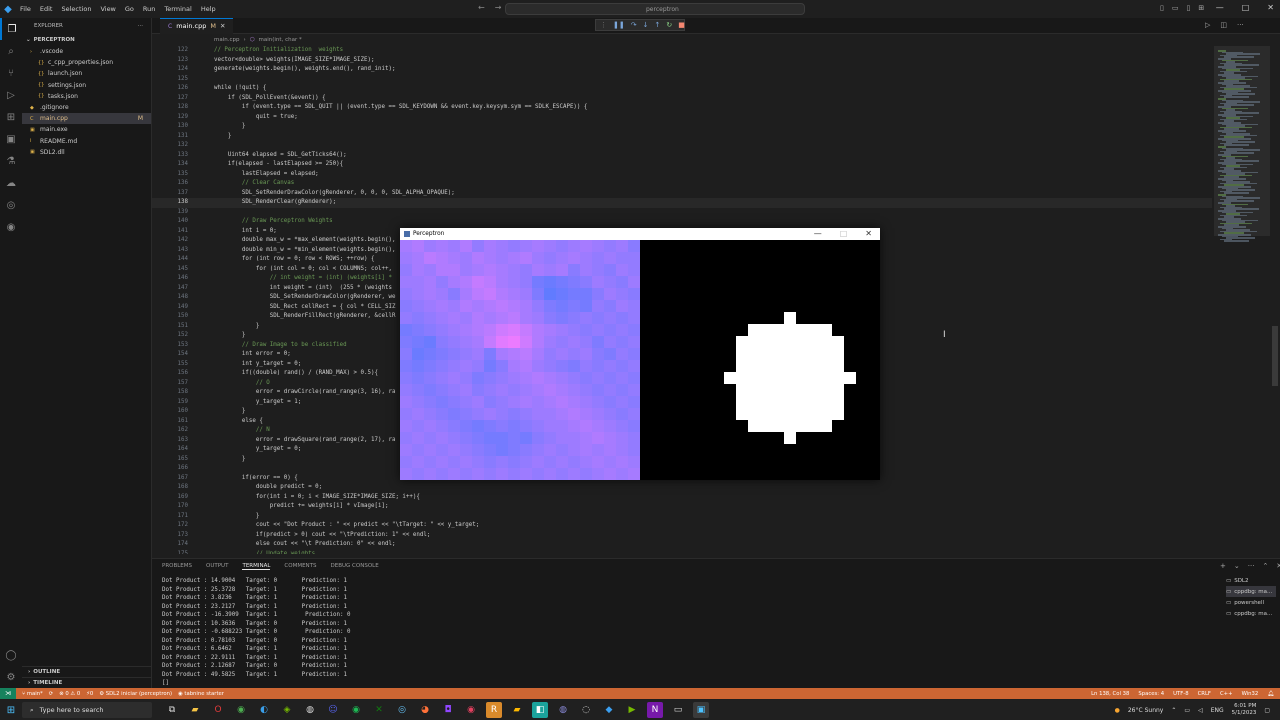  Describe the element at coordinates (609, 710) in the screenshot. I see `vscode-taskbar-icon: ◆` at that location.